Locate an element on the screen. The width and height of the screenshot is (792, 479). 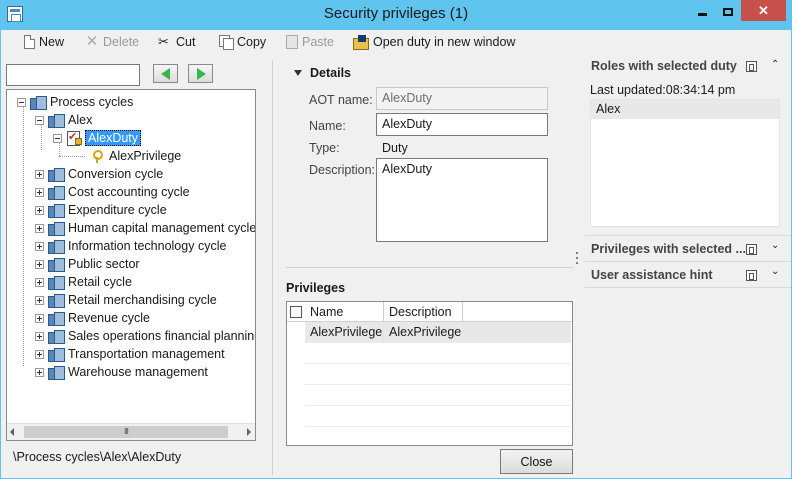
selected-path: \Process cycles\Alex\AlexDuty is located at coordinates (97, 457).